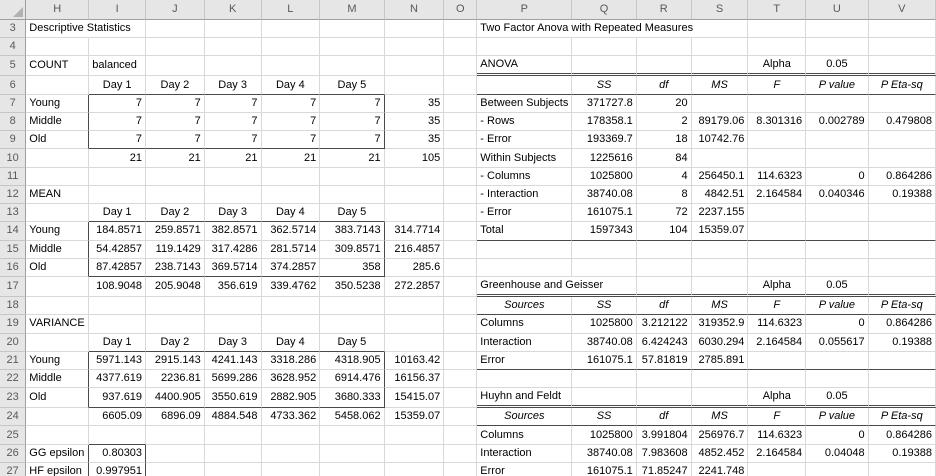 This screenshot has height=476, width=936. Describe the element at coordinates (664, 453) in the screenshot. I see `cell-R26: 7.983608` at that location.